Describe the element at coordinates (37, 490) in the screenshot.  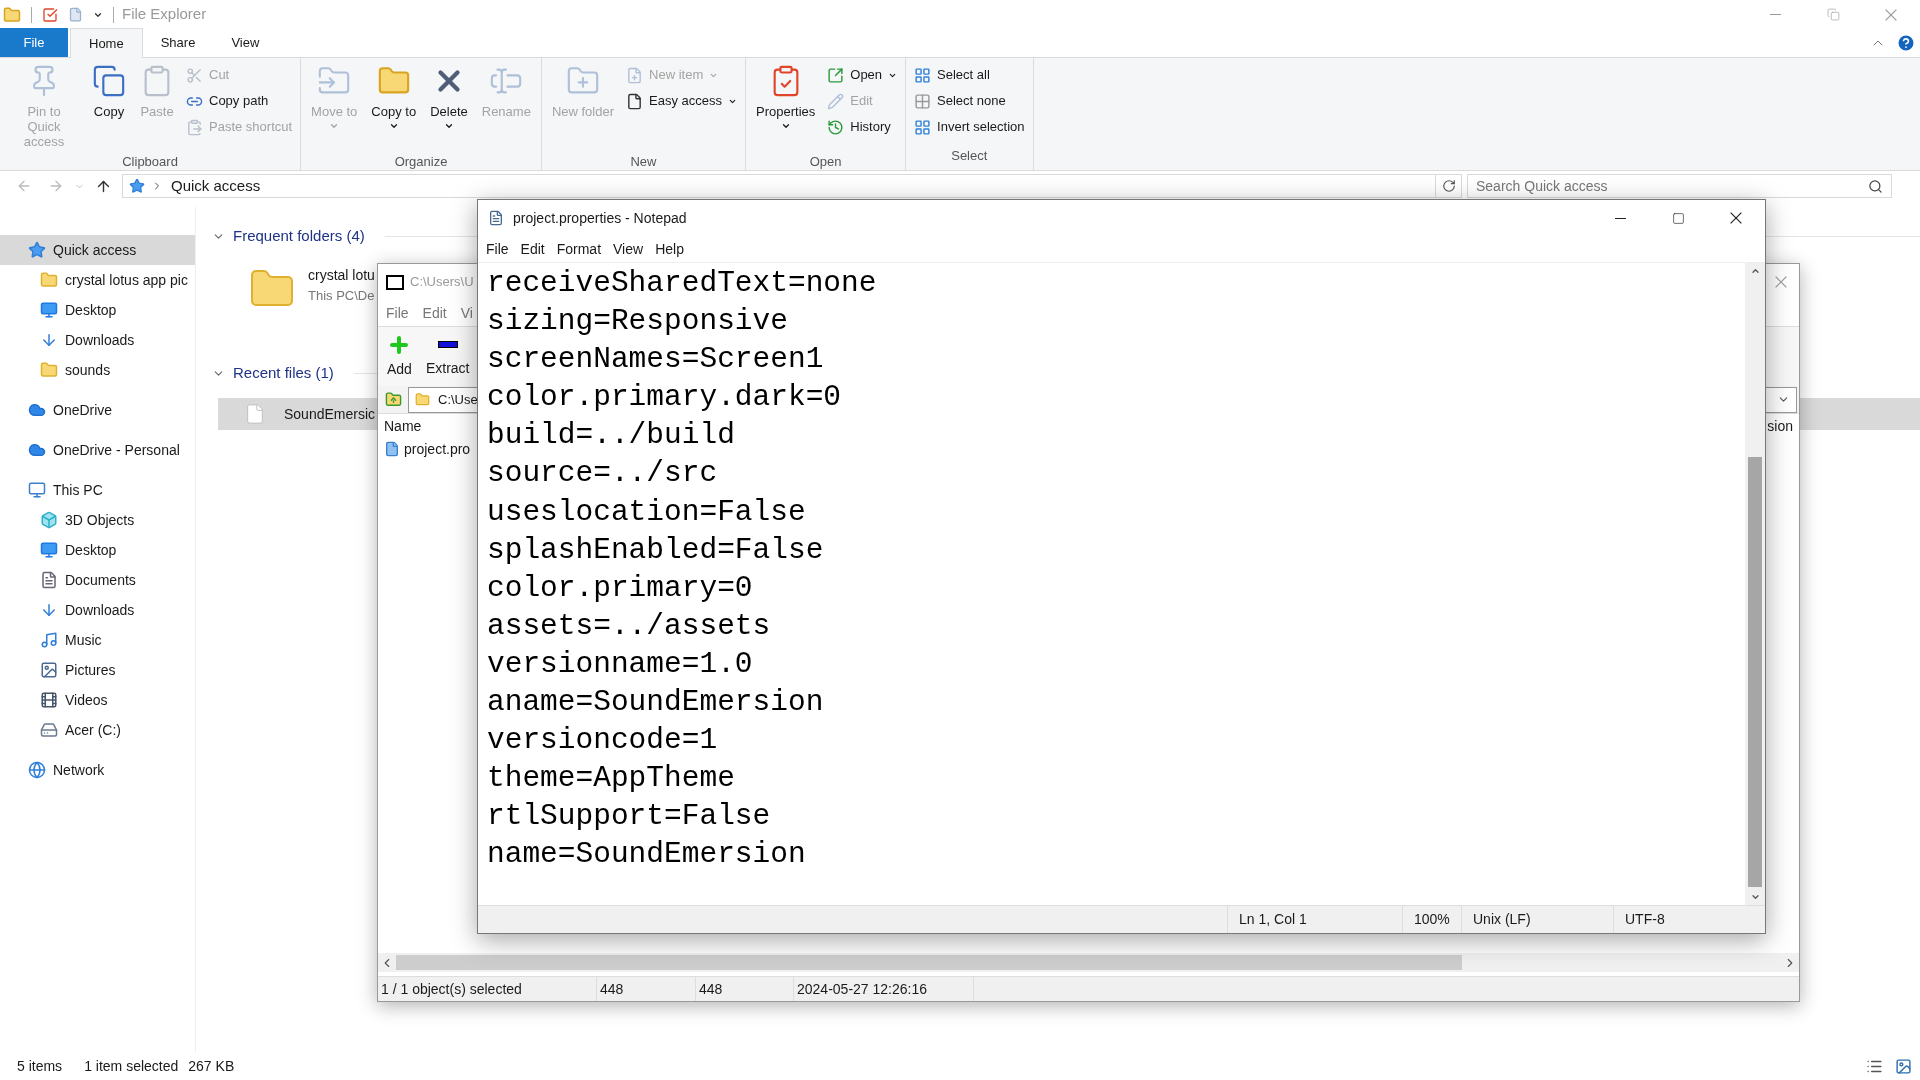
I see `computer-icon` at that location.